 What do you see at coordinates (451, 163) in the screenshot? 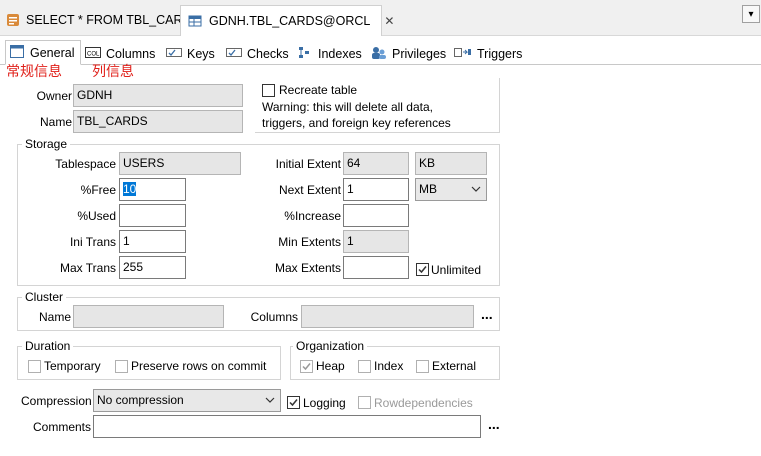
I see `initial-extent-unit: KB` at bounding box center [451, 163].